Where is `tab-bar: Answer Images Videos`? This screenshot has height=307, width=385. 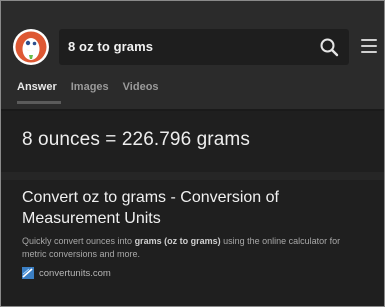 tab-bar: Answer Images Videos is located at coordinates (88, 87).